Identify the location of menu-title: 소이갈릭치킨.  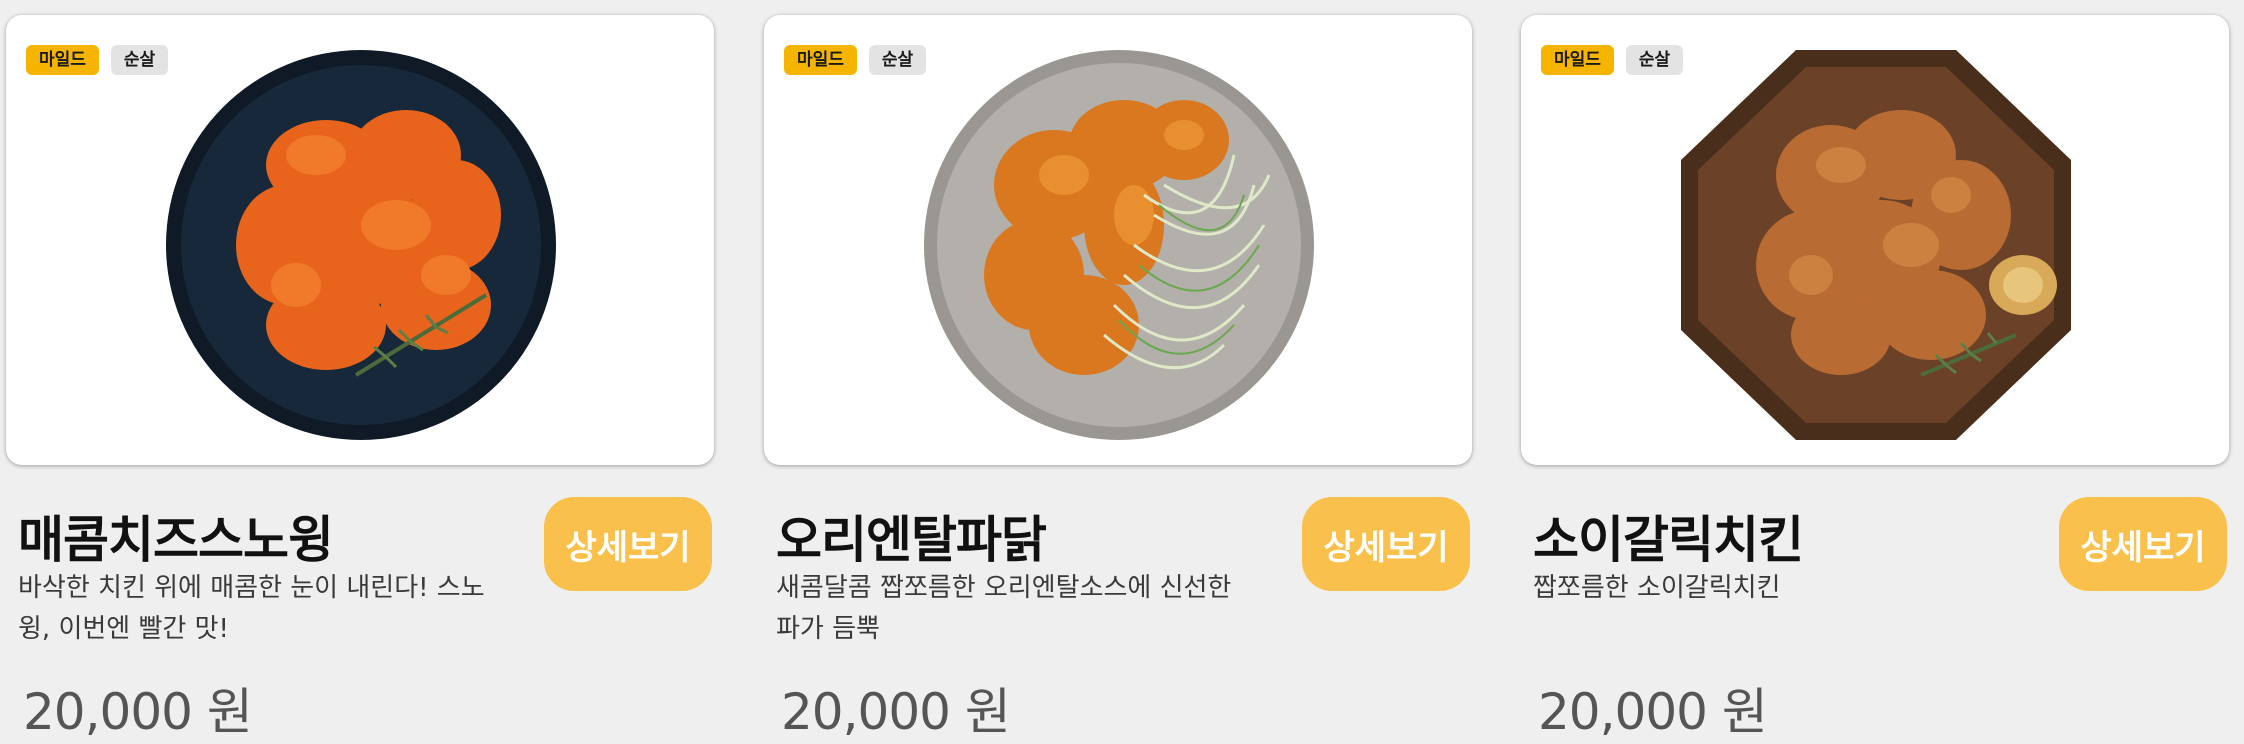
(1668, 540).